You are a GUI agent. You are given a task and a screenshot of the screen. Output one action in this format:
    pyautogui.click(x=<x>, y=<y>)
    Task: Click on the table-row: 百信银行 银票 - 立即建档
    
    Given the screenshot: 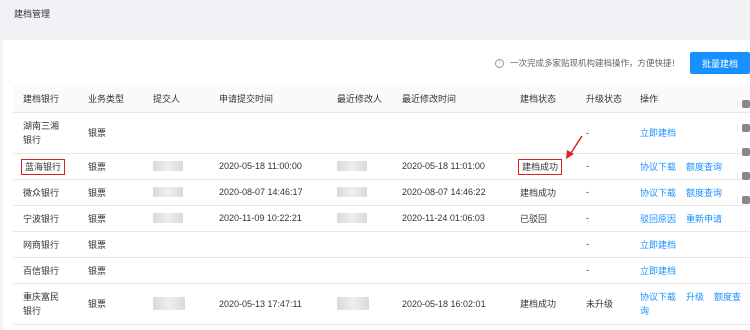 What is the action you would take?
    pyautogui.click(x=381, y=270)
    